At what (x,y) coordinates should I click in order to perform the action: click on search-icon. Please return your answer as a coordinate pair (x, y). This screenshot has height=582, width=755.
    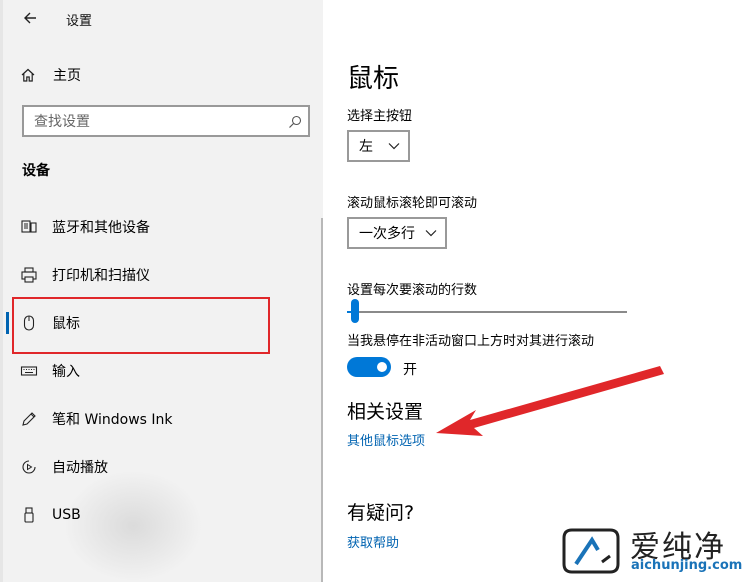
    Looking at the image, I should click on (295, 121).